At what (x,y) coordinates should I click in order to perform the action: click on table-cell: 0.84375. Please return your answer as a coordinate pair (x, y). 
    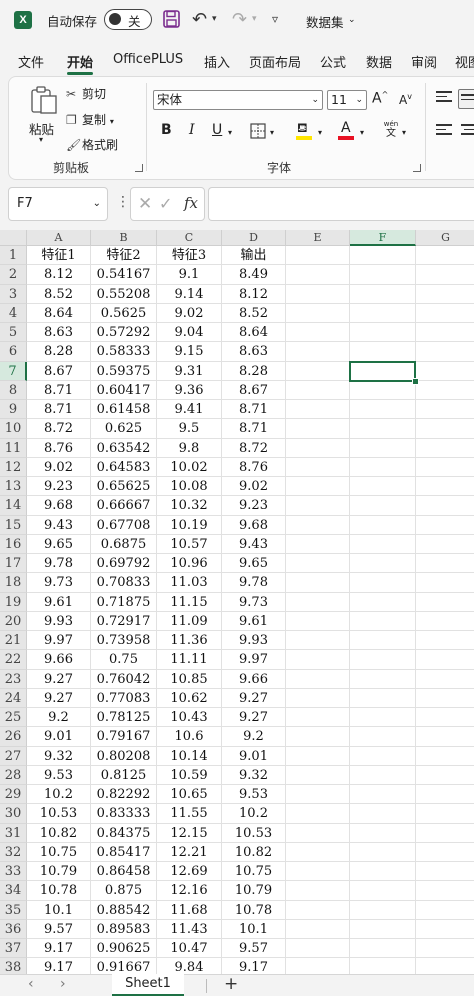
    Looking at the image, I should click on (124, 833).